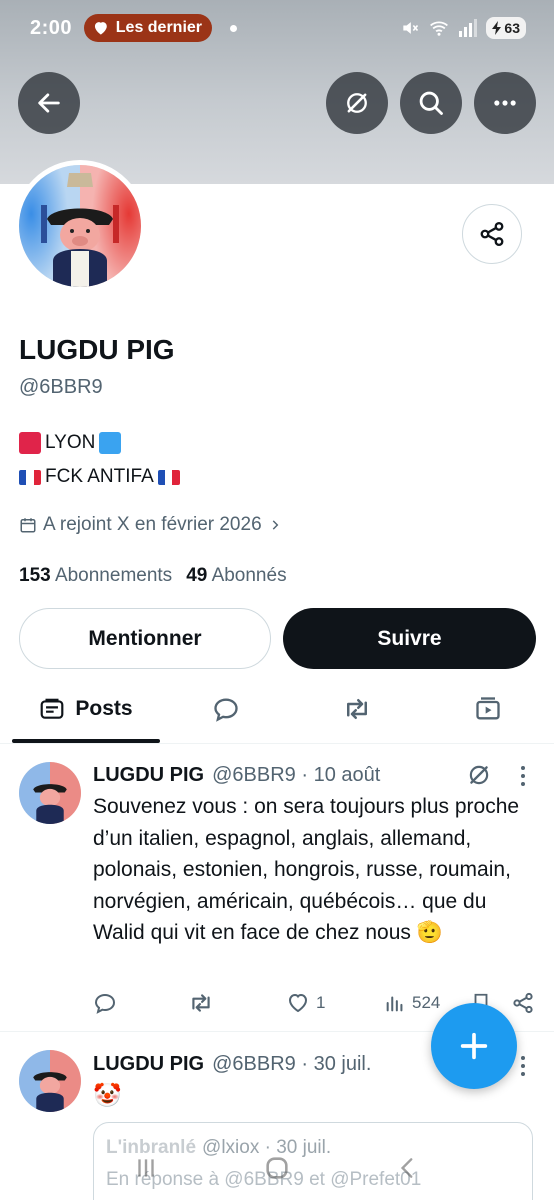 This screenshot has width=554, height=1200. What do you see at coordinates (145, 638) in the screenshot?
I see `mention-button: Mentionner` at bounding box center [145, 638].